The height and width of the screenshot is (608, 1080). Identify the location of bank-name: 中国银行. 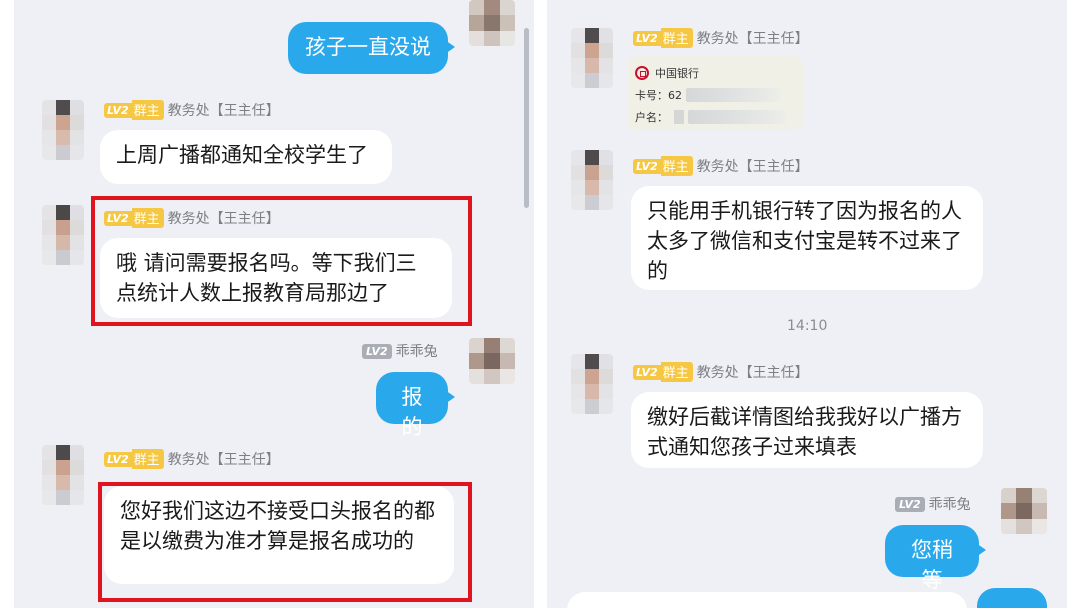
(677, 73).